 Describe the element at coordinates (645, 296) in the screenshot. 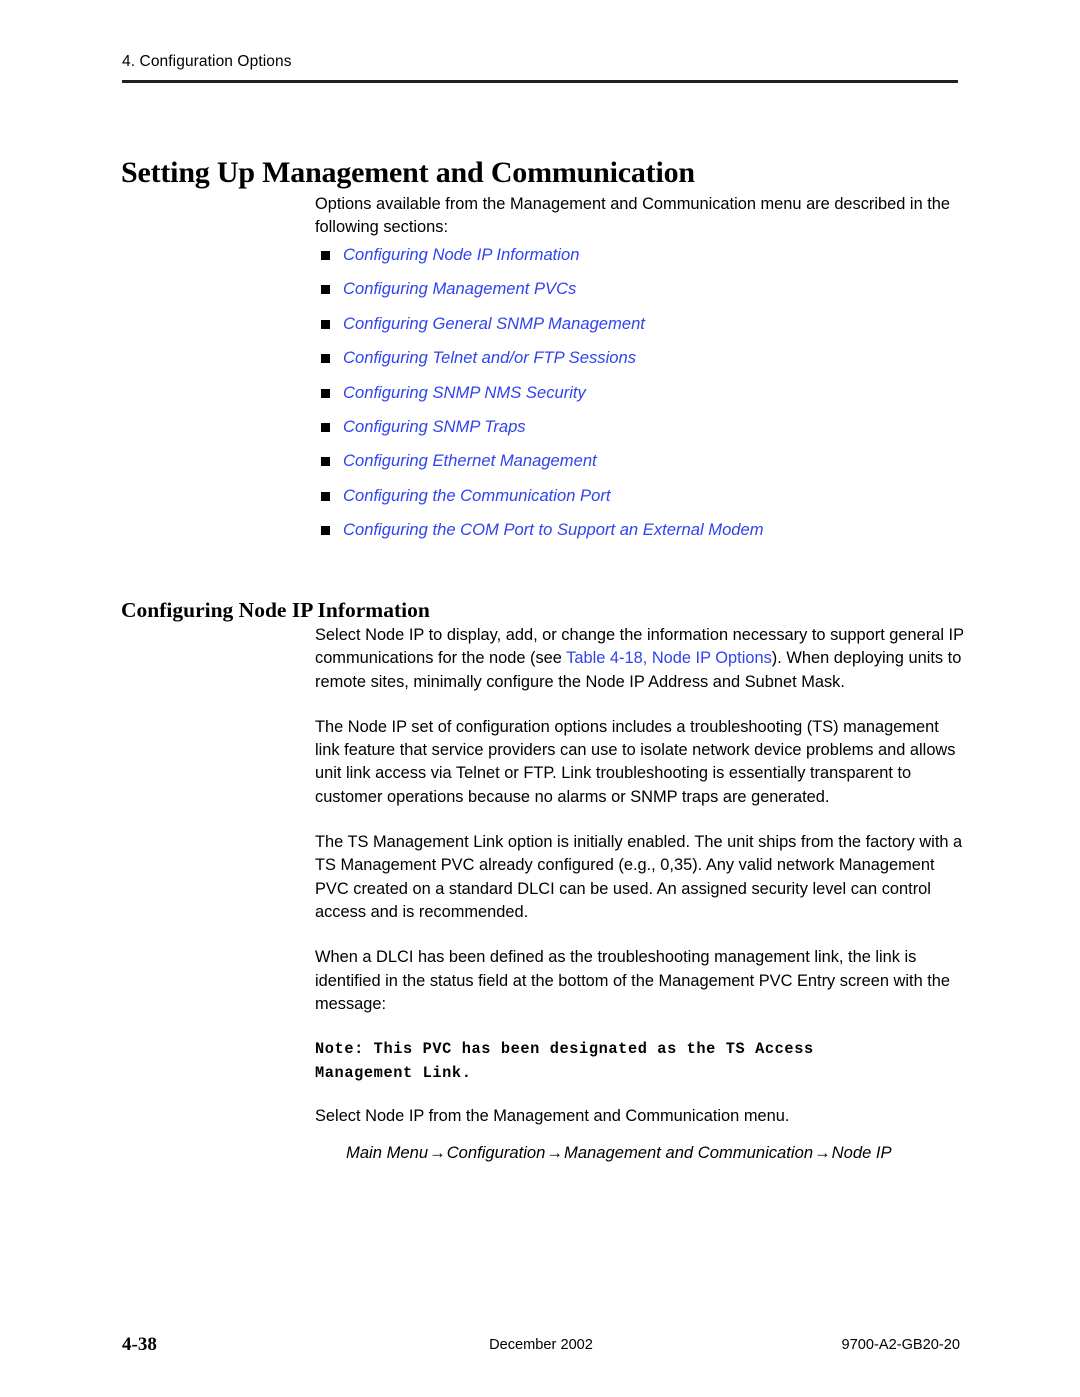

I see `list-item: Configuring Management PVCs` at that location.